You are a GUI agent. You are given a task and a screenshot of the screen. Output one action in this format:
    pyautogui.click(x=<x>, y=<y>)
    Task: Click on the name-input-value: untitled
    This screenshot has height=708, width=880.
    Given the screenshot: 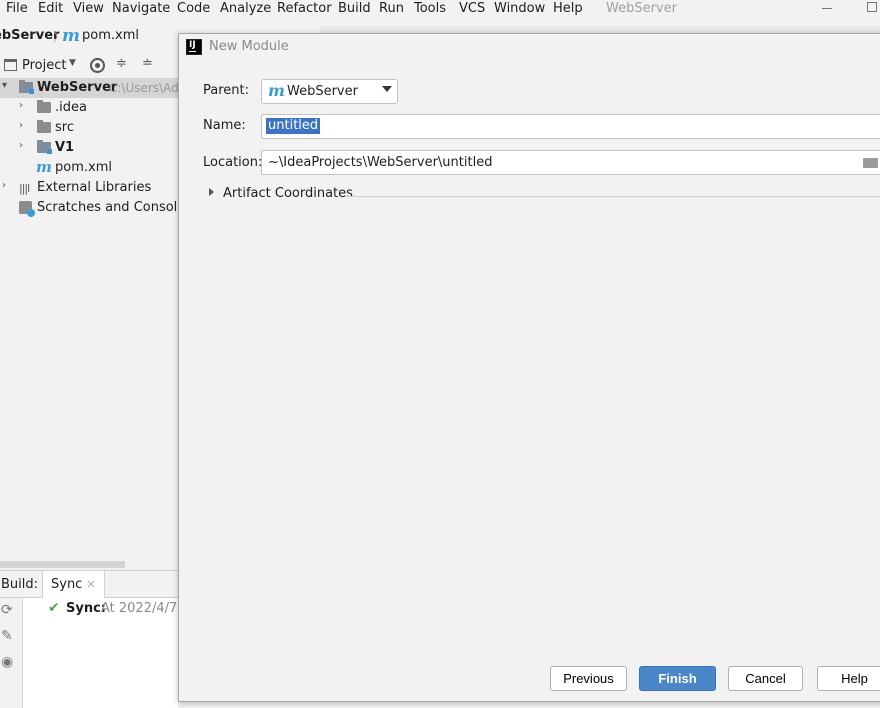 What is the action you would take?
    pyautogui.click(x=293, y=126)
    